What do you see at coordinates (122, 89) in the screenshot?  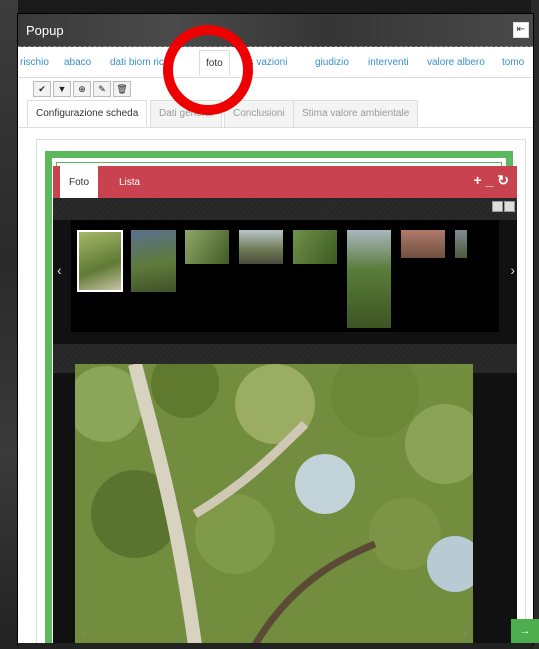 I see `trash-icon: 🗑` at bounding box center [122, 89].